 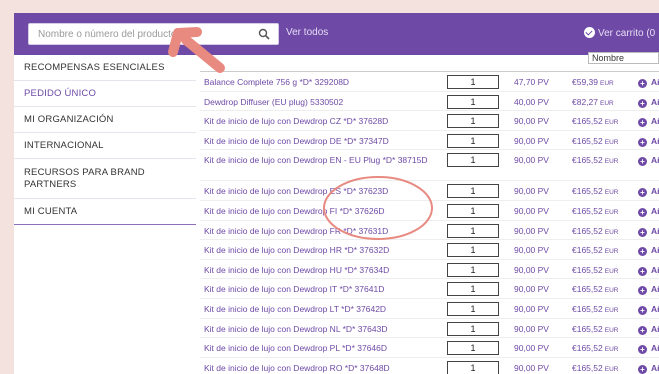 What do you see at coordinates (105, 212) in the screenshot?
I see `sidebar-item-mi-cuenta: MI CUENTA` at bounding box center [105, 212].